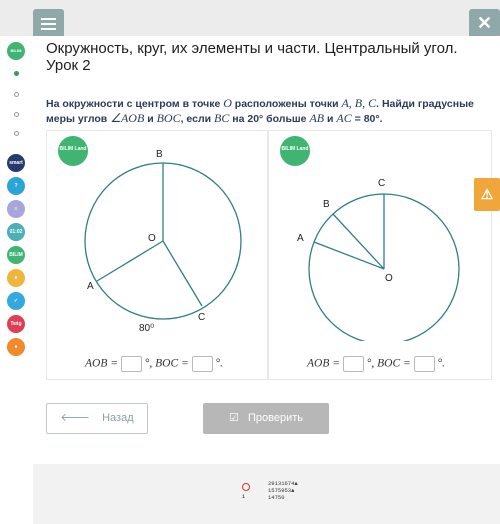 This screenshot has height=524, width=500. What do you see at coordinates (16, 73) in the screenshot?
I see `progress-dot-active` at bounding box center [16, 73].